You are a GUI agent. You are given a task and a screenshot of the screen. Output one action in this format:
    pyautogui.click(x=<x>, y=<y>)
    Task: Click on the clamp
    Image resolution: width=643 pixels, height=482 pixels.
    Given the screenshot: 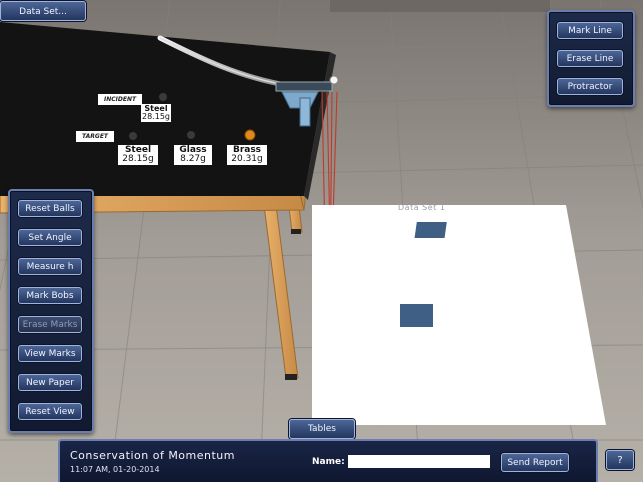 What is the action you would take?
    pyautogui.click(x=305, y=112)
    